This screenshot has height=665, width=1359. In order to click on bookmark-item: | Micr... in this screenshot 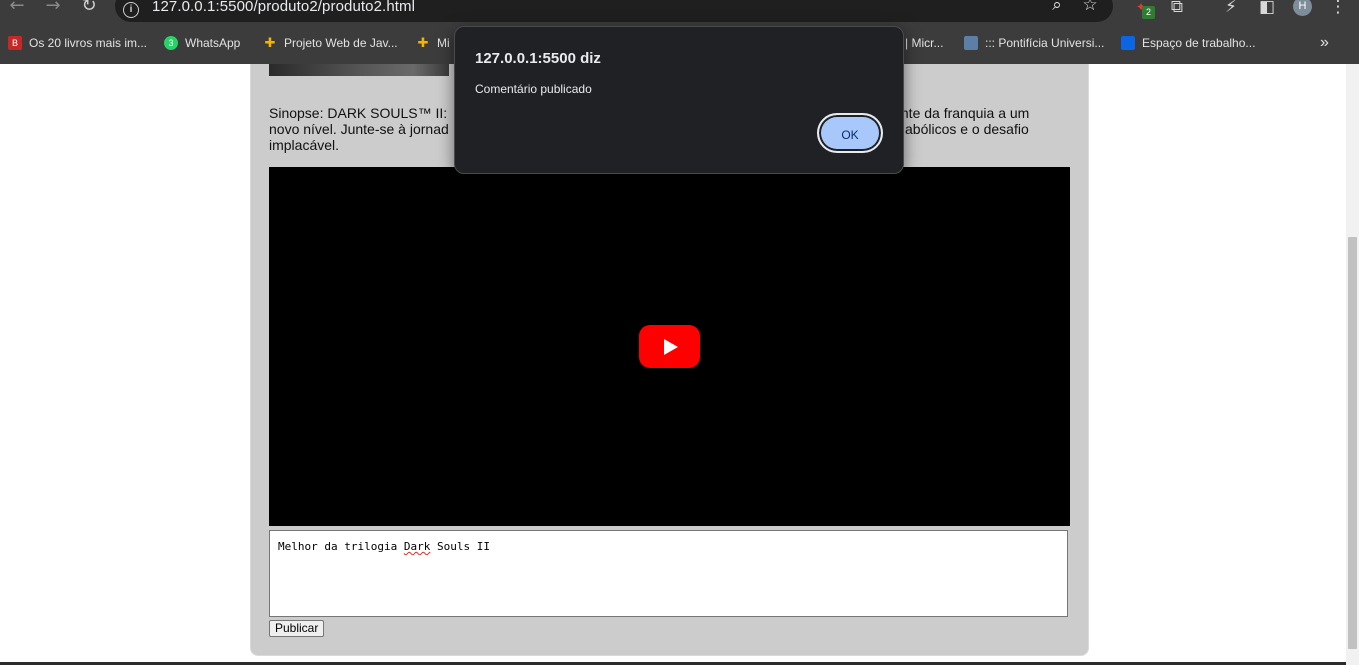, I will do `click(924, 43)`.